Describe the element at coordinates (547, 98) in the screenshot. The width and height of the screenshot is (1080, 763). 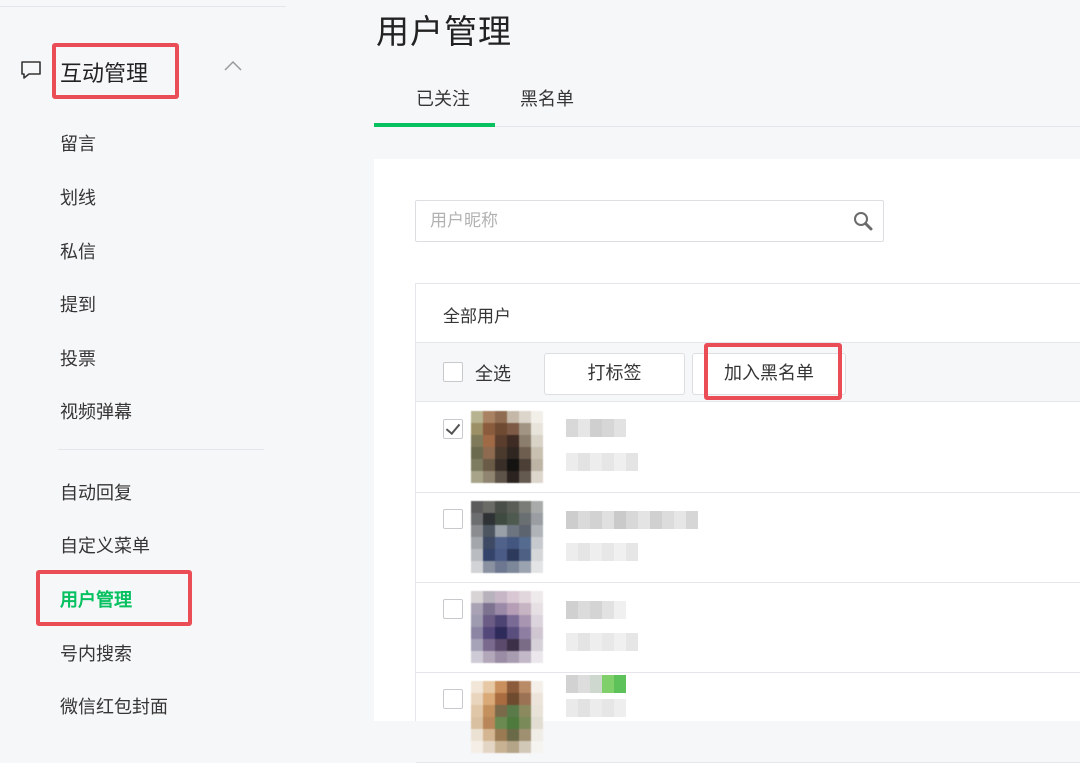
I see `tab-blacklist: 黑名单` at that location.